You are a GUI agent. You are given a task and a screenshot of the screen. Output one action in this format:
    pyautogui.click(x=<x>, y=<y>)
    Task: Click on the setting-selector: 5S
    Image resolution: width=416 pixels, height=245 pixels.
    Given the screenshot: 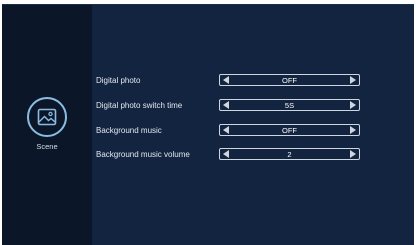 What is the action you would take?
    pyautogui.click(x=289, y=105)
    